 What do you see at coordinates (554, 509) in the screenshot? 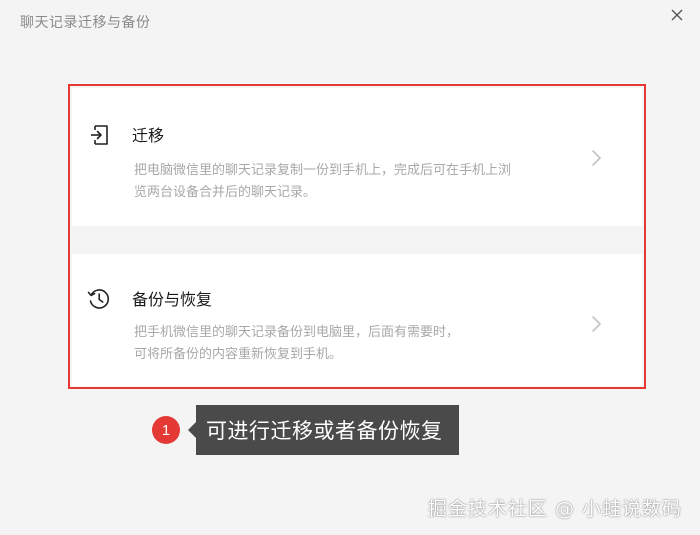
I see `watermark: 掘金技术社区 @ 小蛙说数码` at bounding box center [554, 509].